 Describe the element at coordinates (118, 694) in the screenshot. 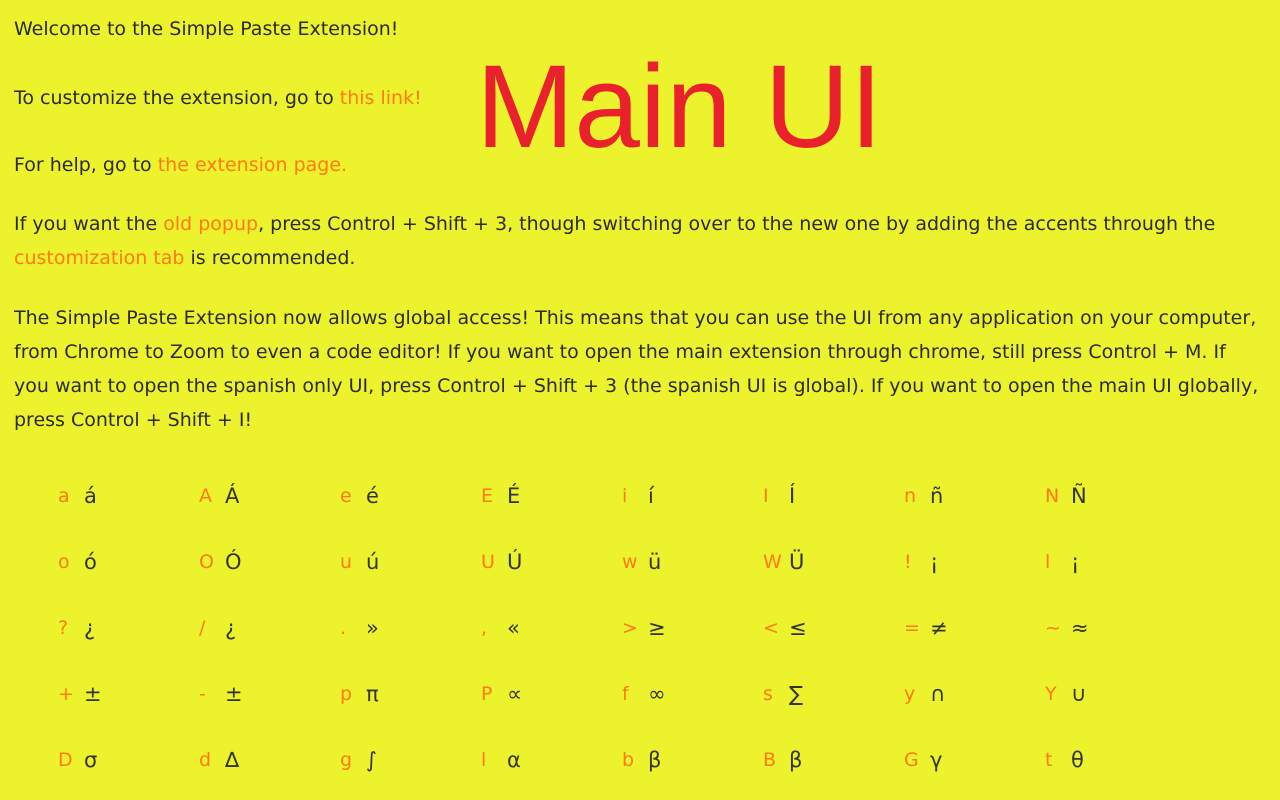

I see `shortcut-cell: + ±` at that location.